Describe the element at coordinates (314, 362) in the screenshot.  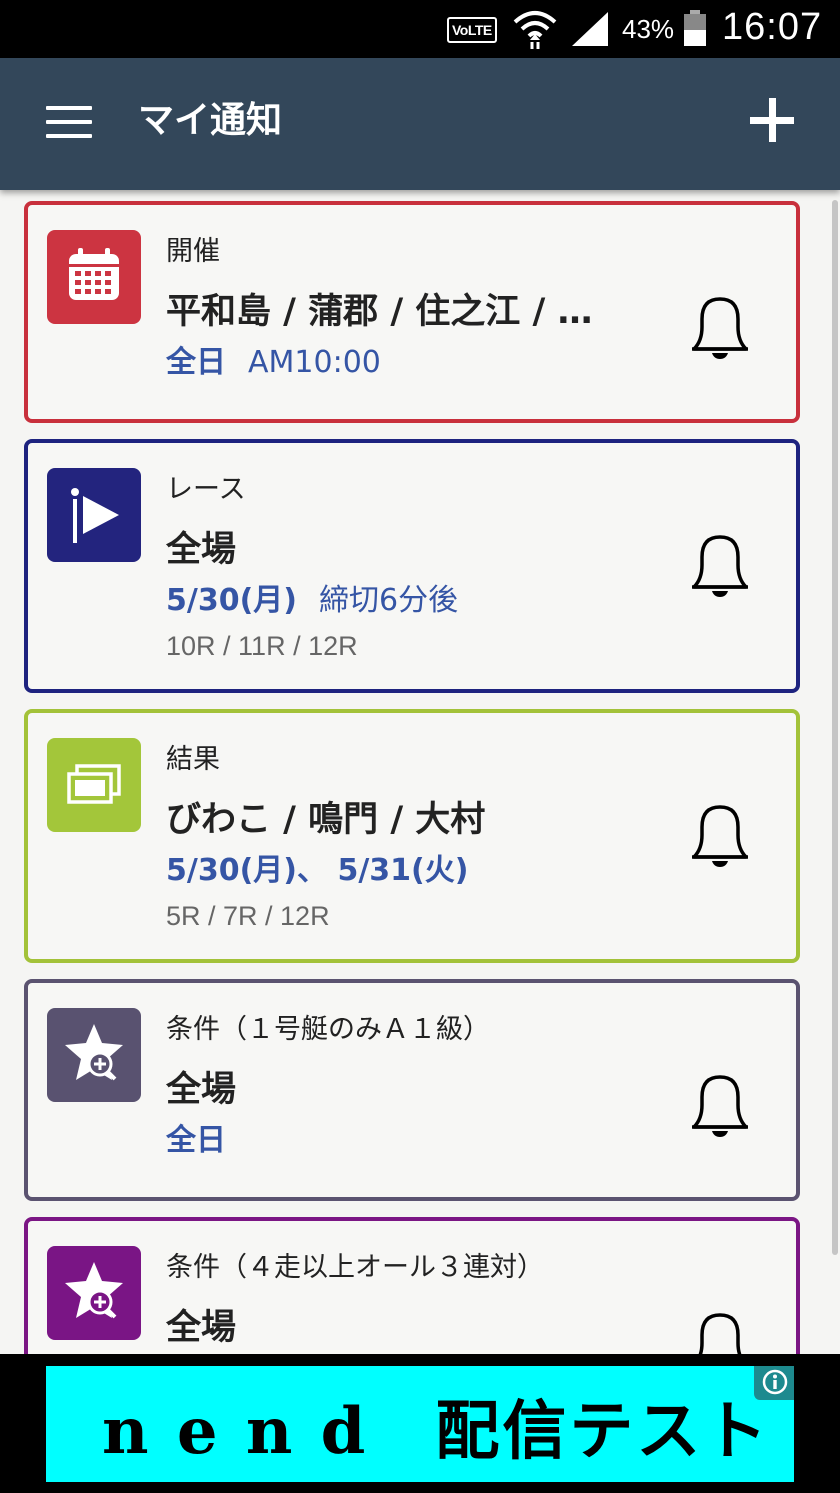
I see `card-time: AM10:00` at that location.